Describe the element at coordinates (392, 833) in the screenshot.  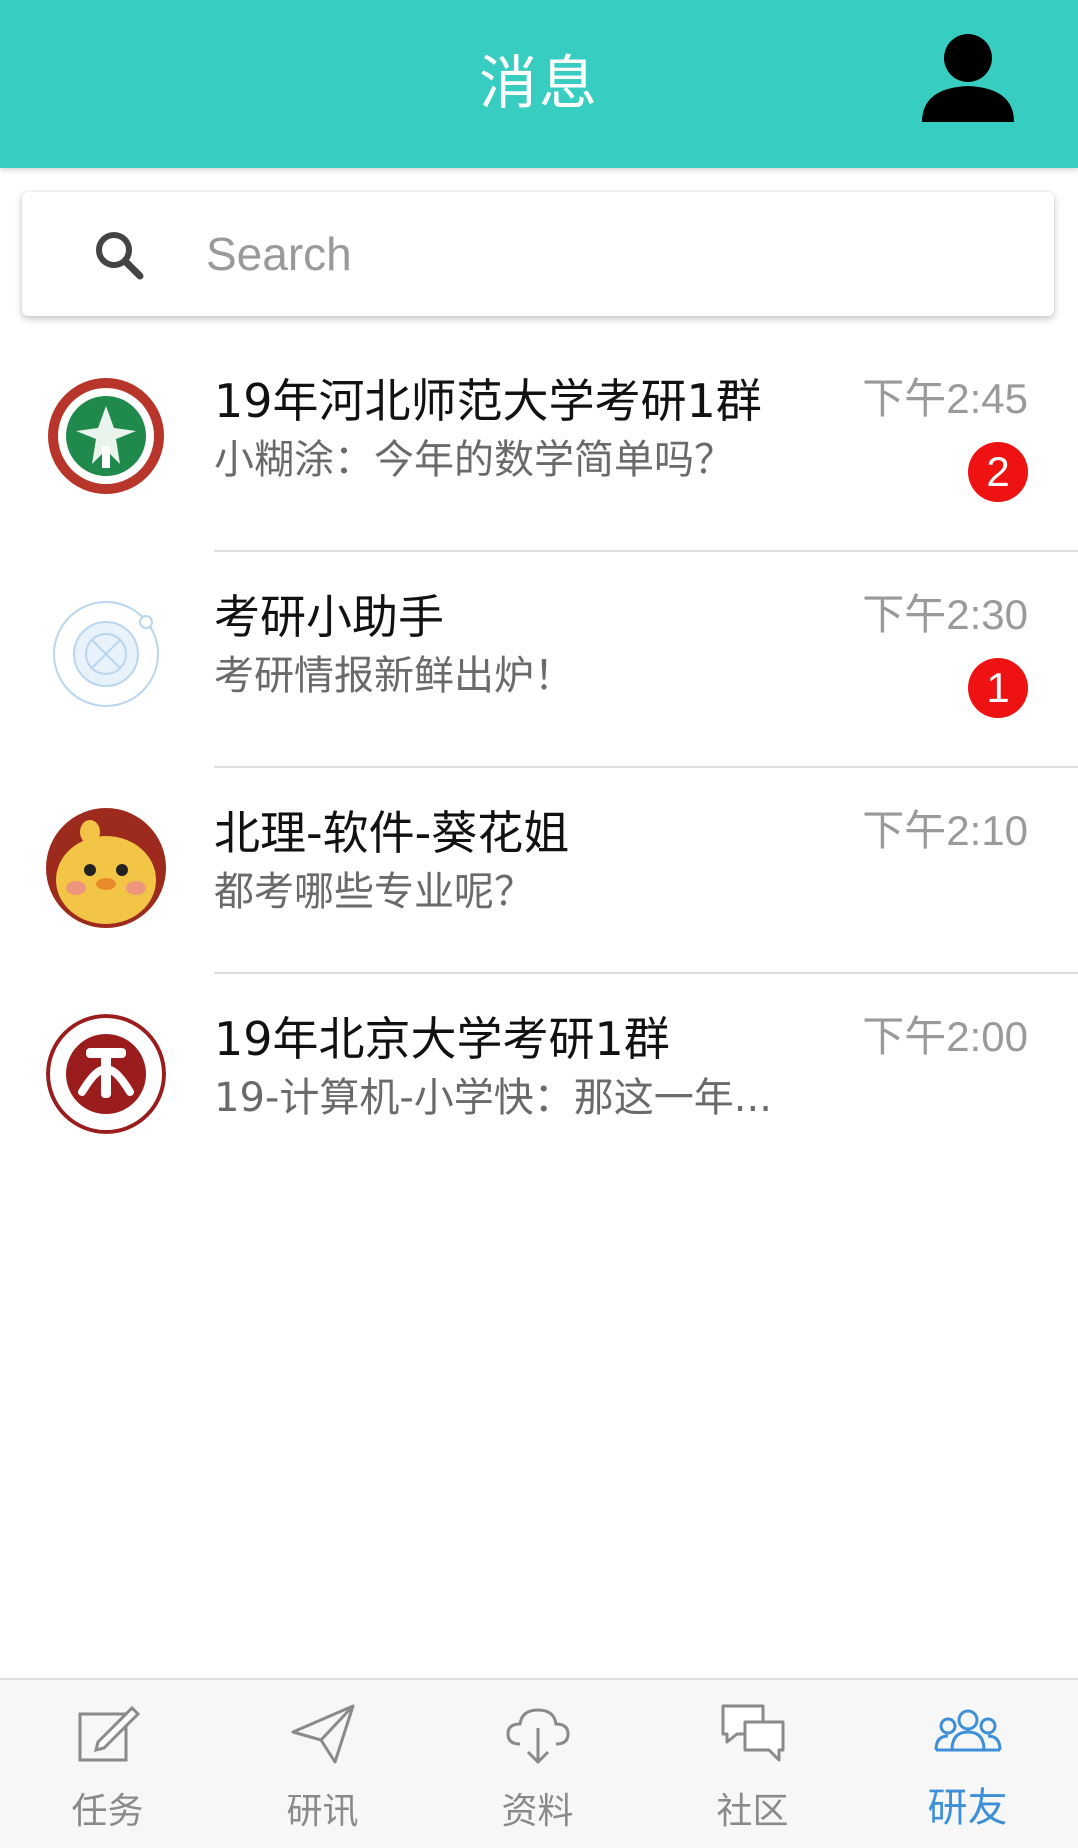
I see `chat-name: 北理-软件-葵花姐` at that location.